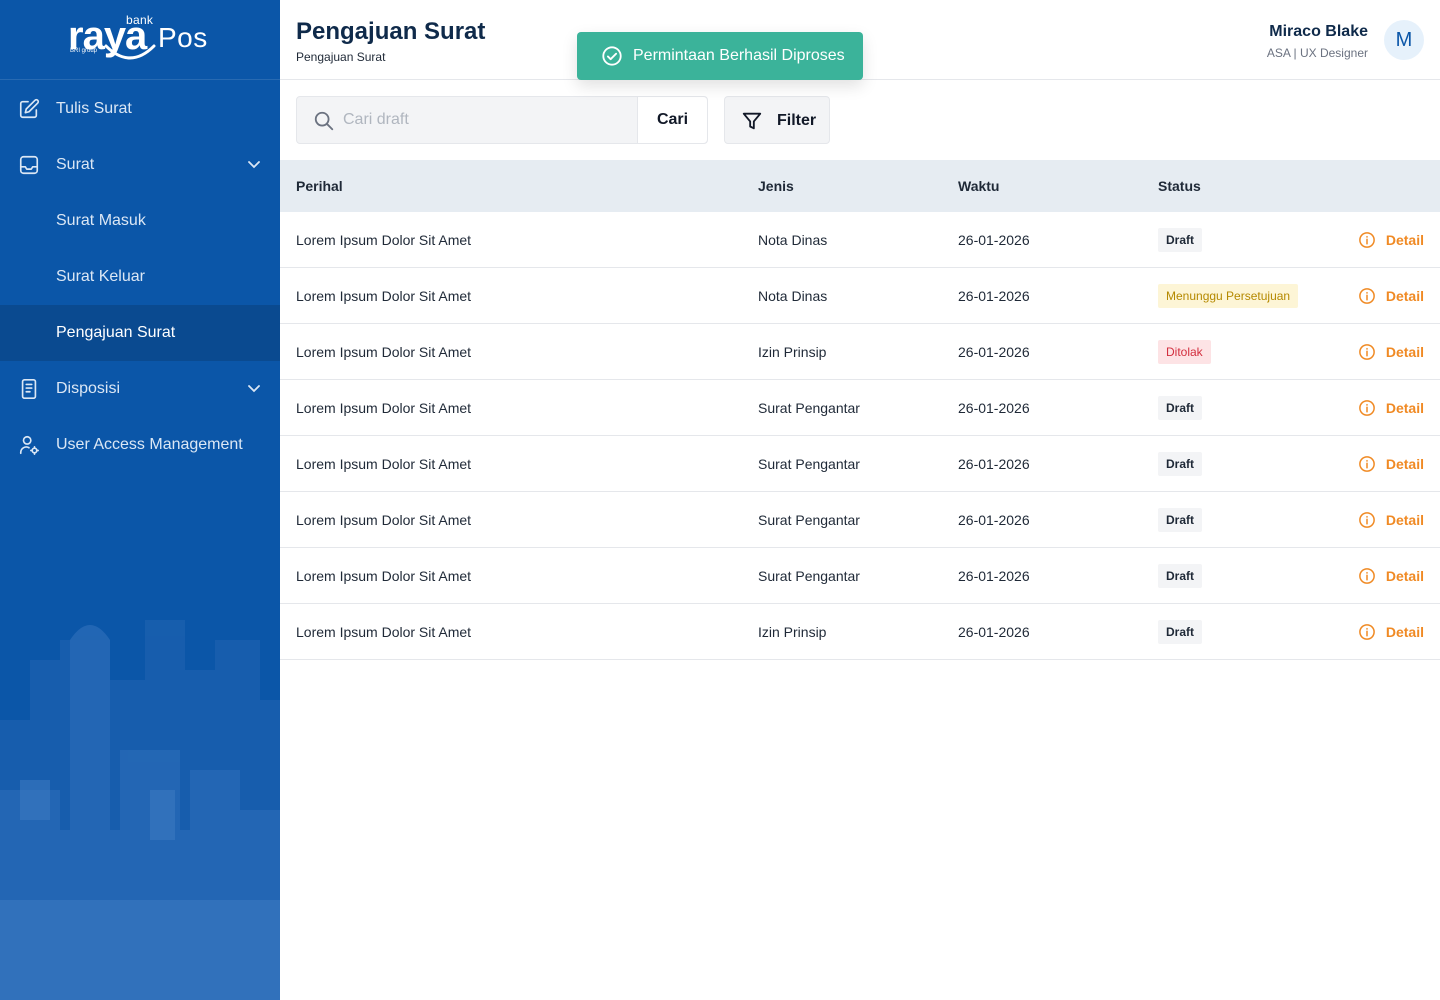  What do you see at coordinates (130, 52) in the screenshot?
I see `logo-smile-icon` at bounding box center [130, 52].